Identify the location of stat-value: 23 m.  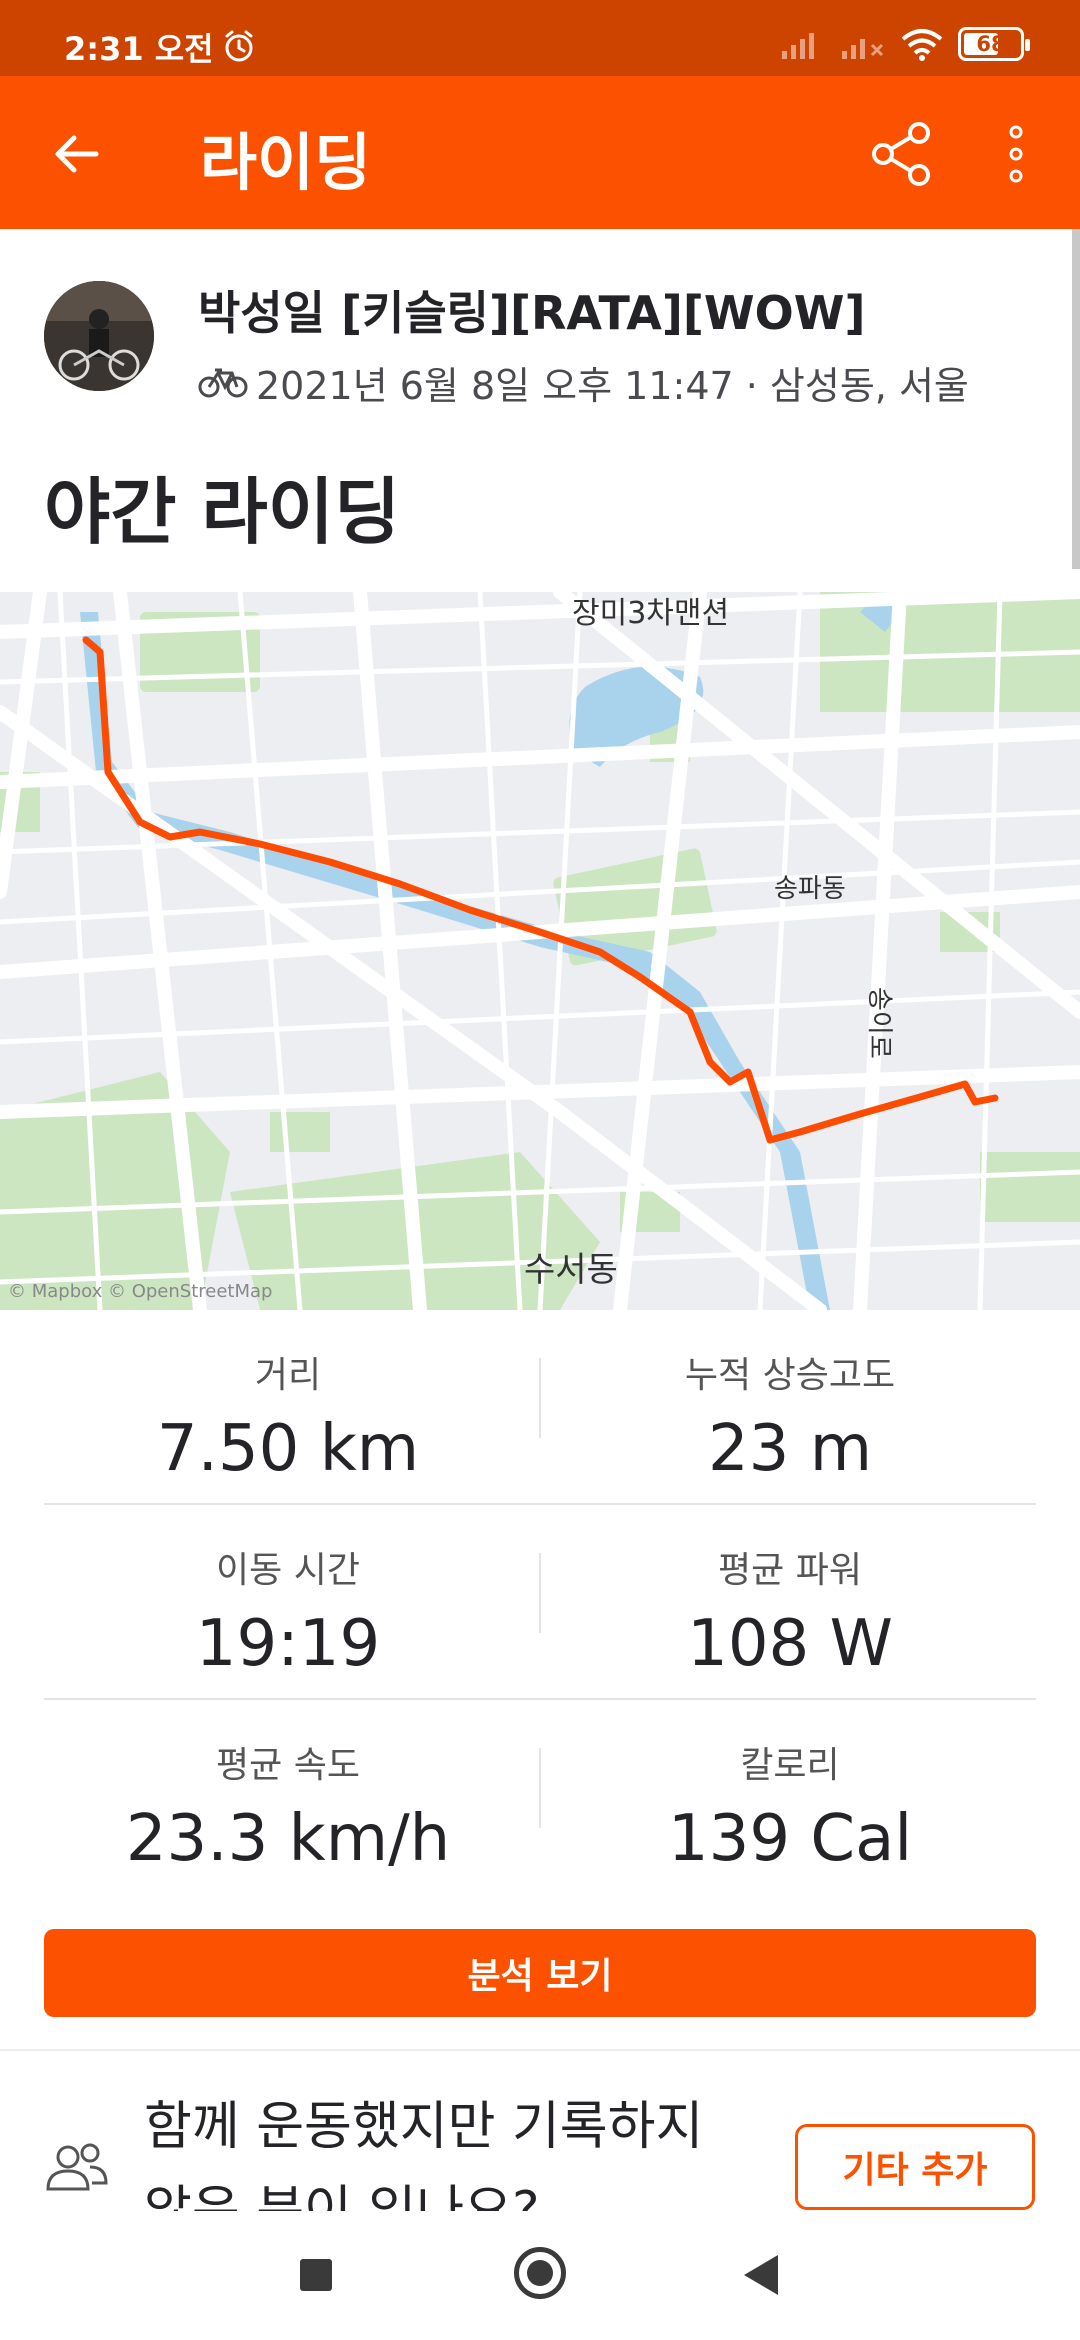
(790, 1449).